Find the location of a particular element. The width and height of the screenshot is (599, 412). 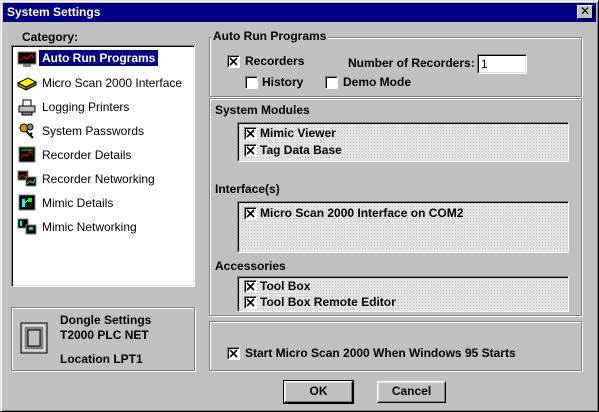

tool-box-remote-editor-checkbox is located at coordinates (250, 302).